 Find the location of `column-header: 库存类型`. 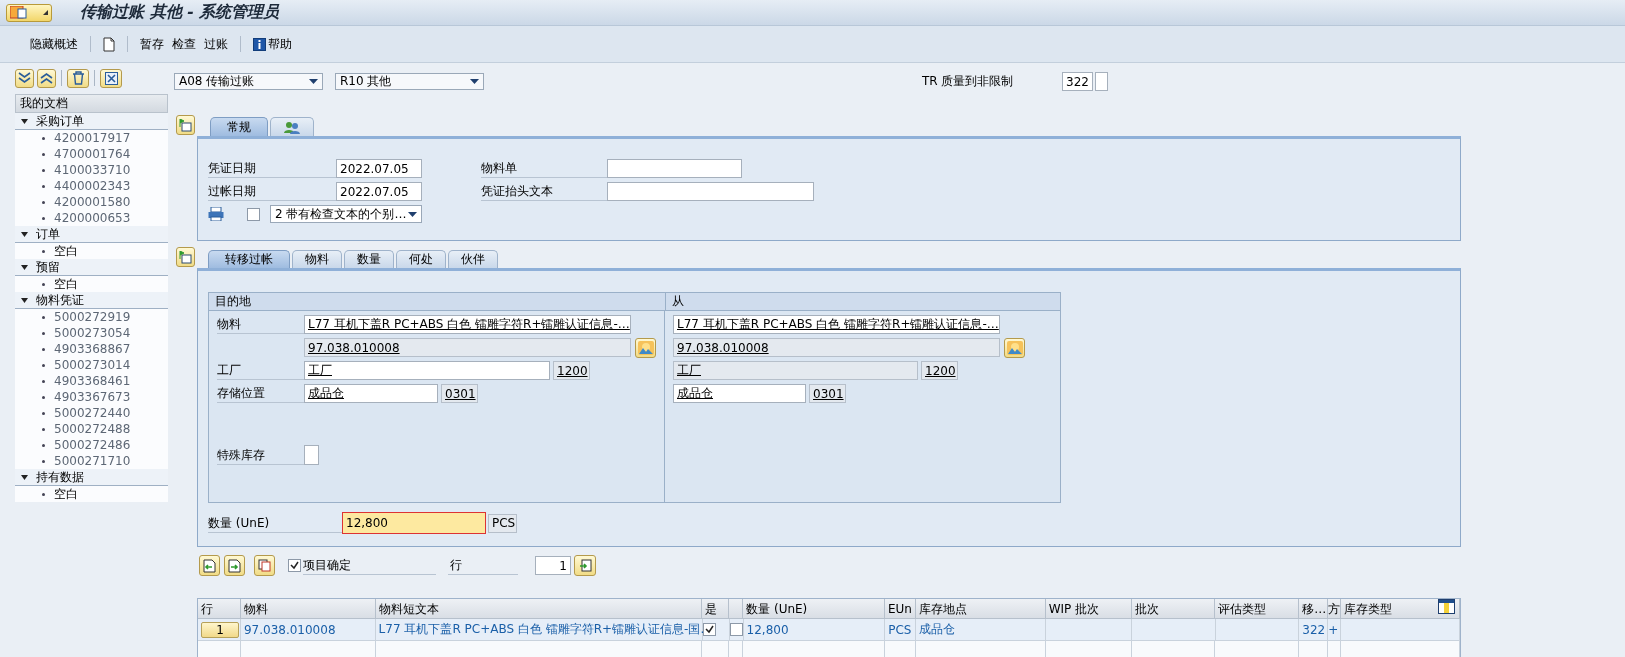

column-header: 库存类型 is located at coordinates (1400, 609).